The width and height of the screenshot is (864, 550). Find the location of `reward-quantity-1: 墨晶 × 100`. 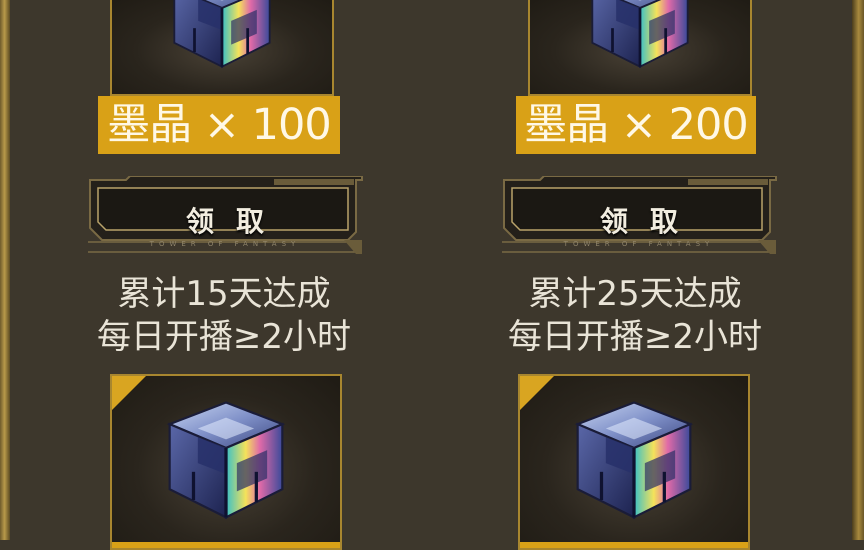

reward-quantity-1: 墨晶 × 100 is located at coordinates (219, 125).